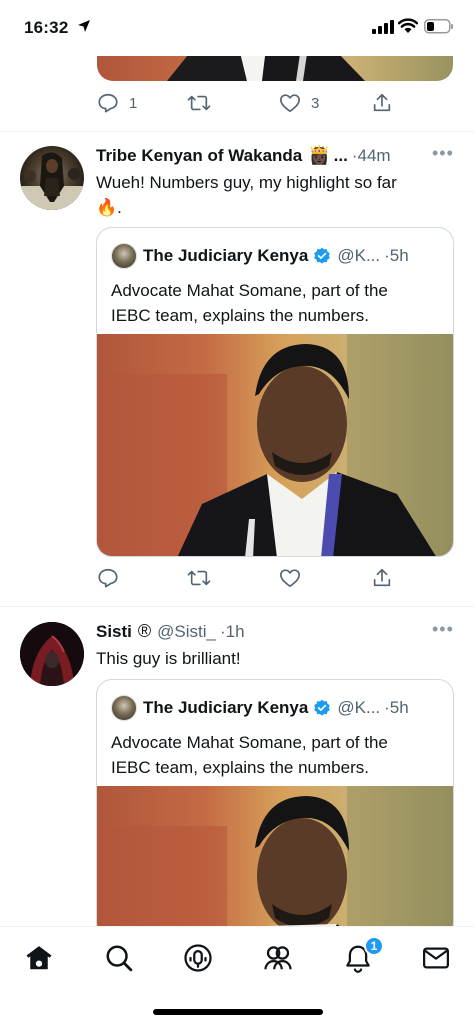 The width and height of the screenshot is (474, 1026). What do you see at coordinates (144, 631) in the screenshot?
I see `registered-mark: ®` at bounding box center [144, 631].